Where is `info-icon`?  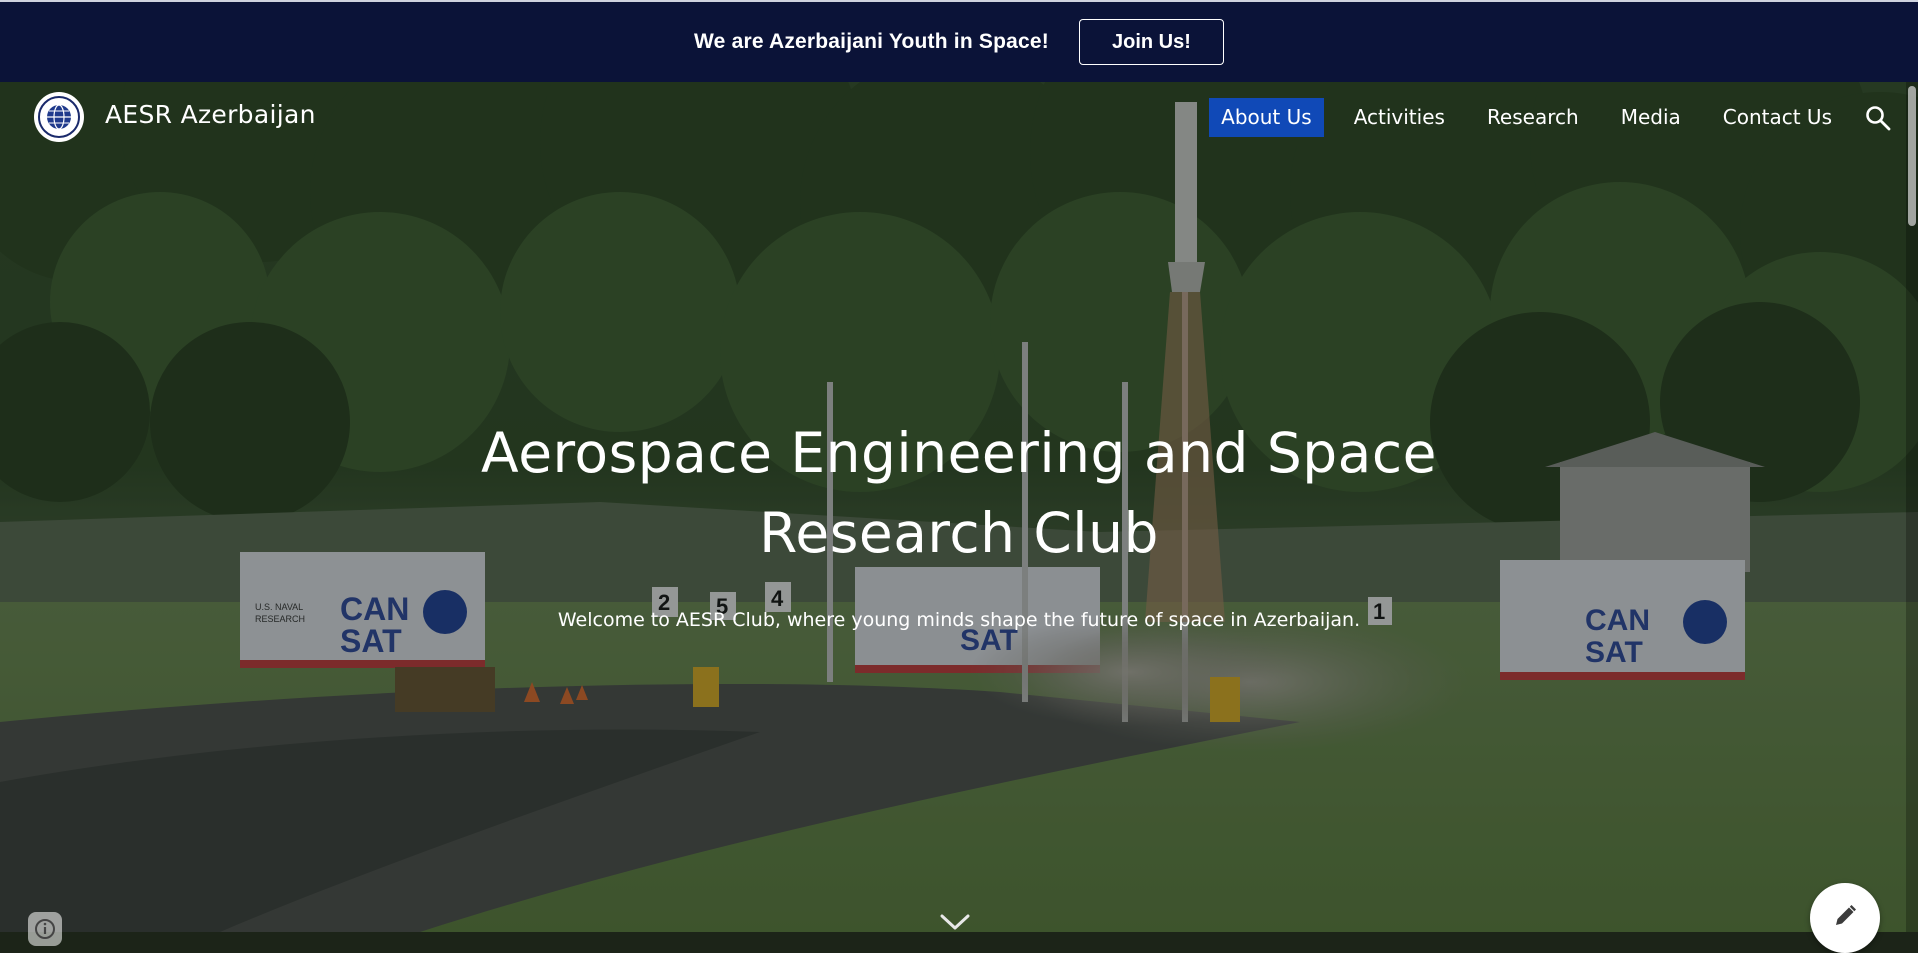
info-icon is located at coordinates (45, 929).